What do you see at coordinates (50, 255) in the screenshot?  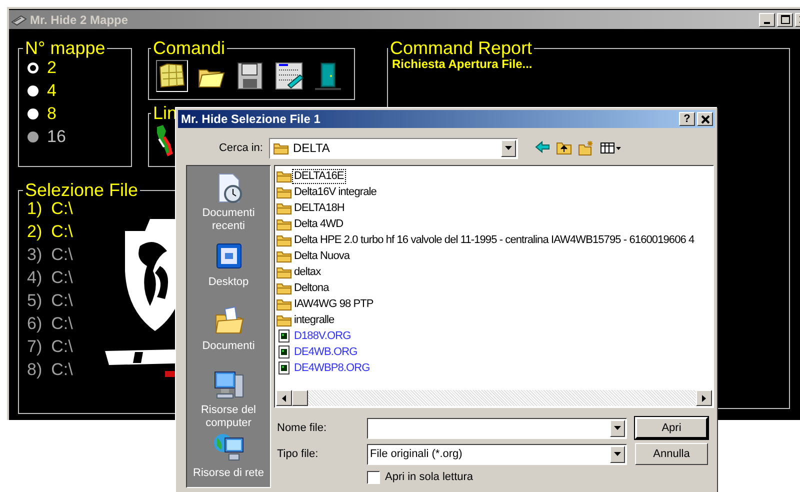 I see `file-slot: 3) C:\` at bounding box center [50, 255].